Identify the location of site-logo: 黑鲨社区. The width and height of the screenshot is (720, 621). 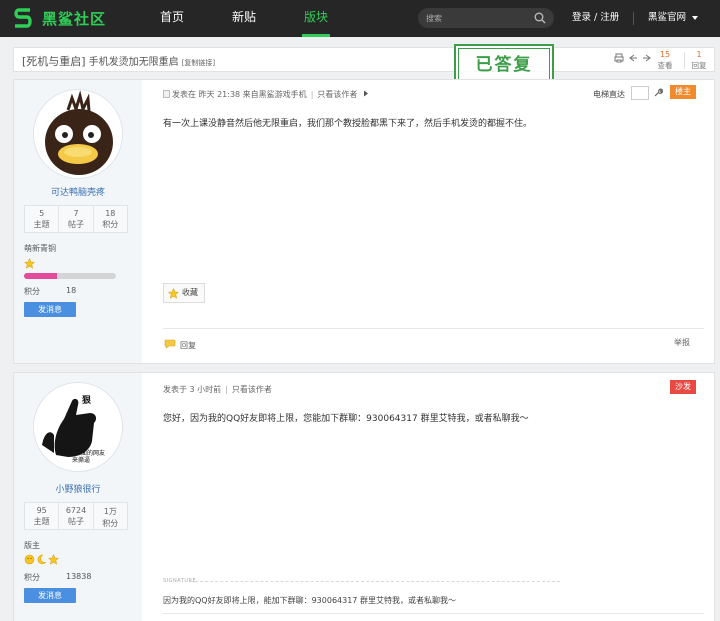
(59, 18).